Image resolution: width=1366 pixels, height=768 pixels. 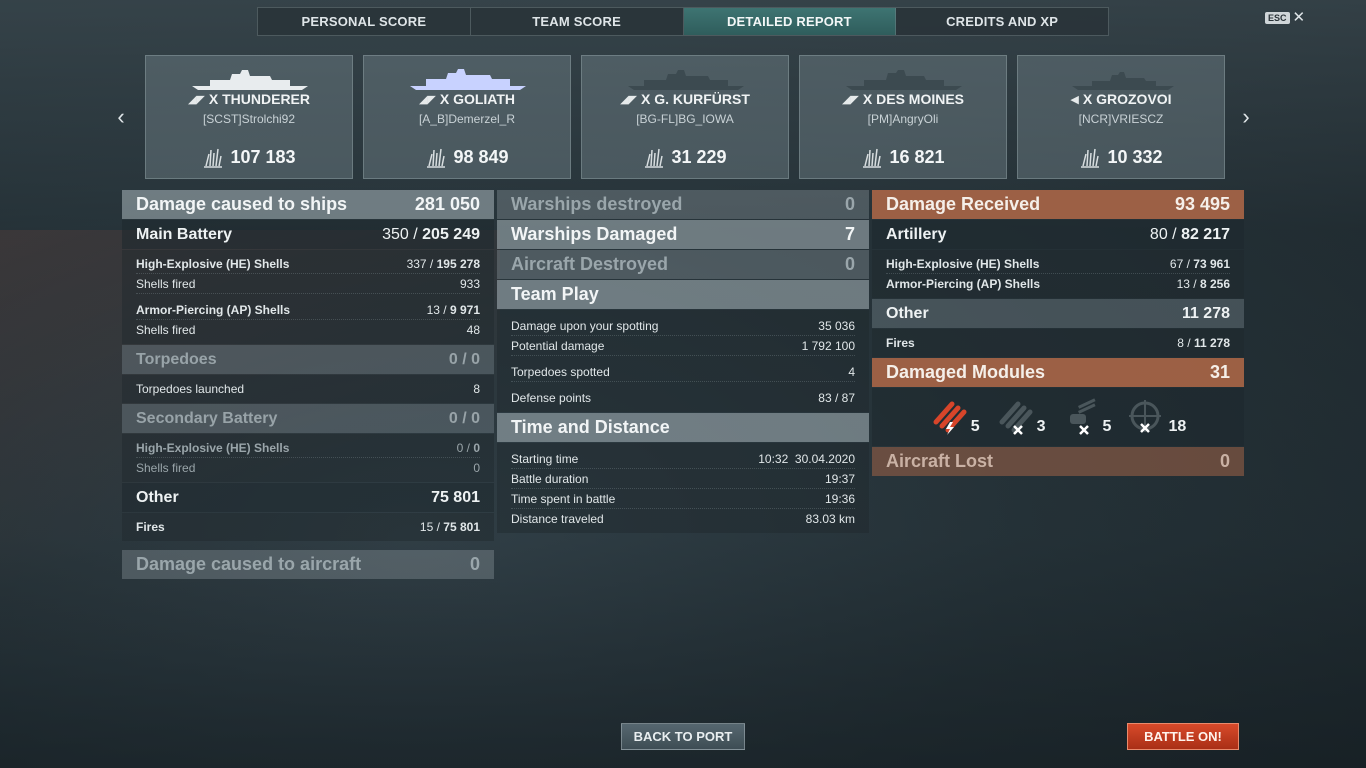 What do you see at coordinates (850, 99) in the screenshot?
I see `cruiser-icon: ◢◤` at bounding box center [850, 99].